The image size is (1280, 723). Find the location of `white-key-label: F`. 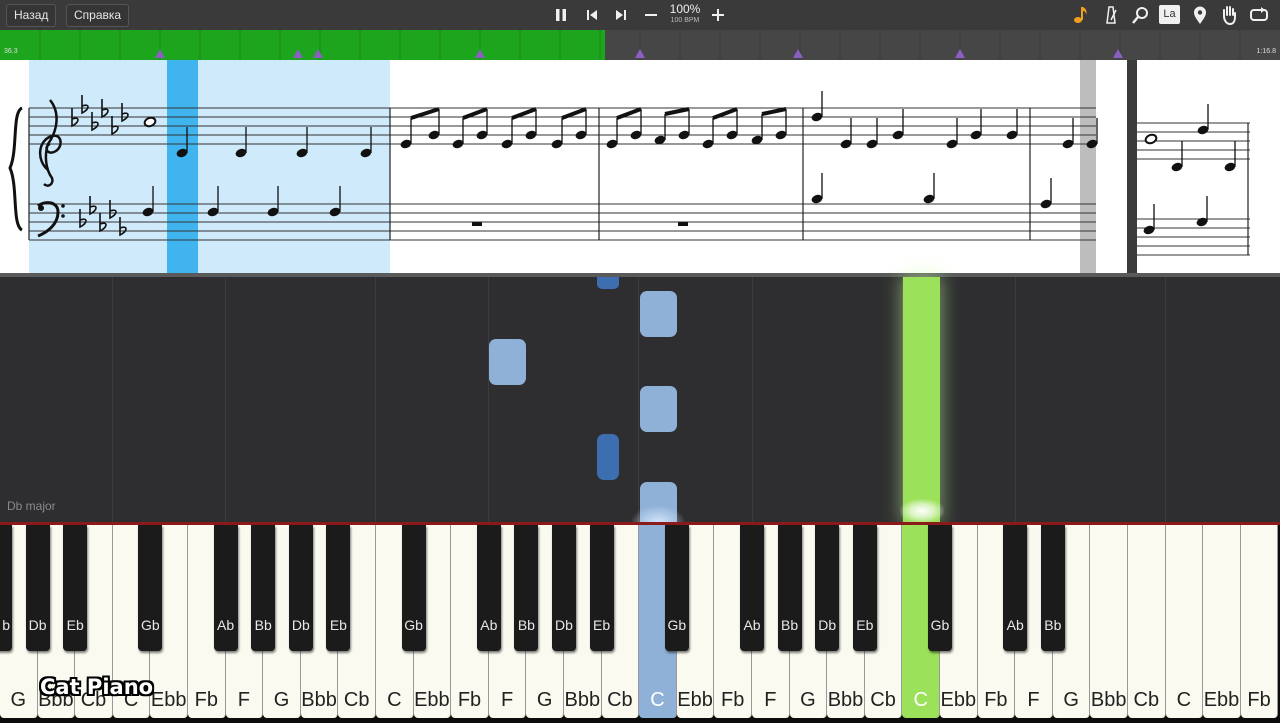

white-key-label: F is located at coordinates (1033, 700).